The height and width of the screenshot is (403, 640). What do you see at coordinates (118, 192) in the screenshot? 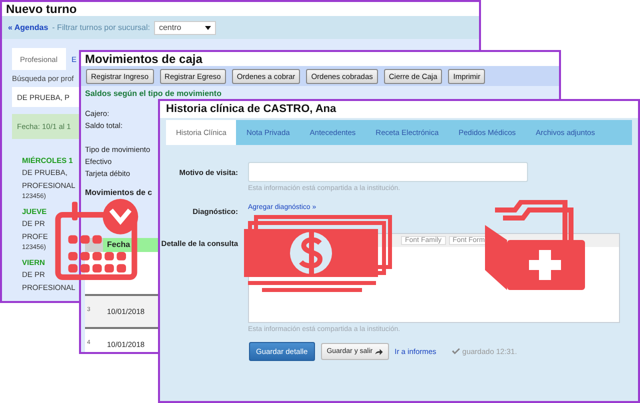
I see `movements-heading: Movimientos de c` at bounding box center [118, 192].